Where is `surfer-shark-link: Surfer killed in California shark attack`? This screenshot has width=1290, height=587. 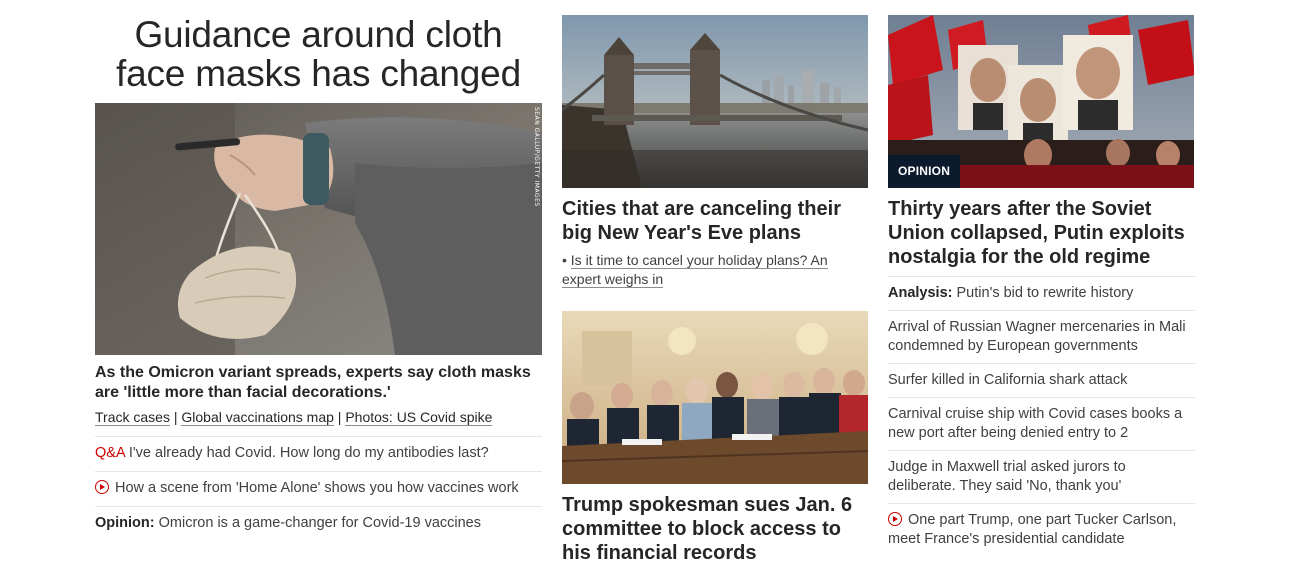
surfer-shark-link: Surfer killed in California shark attack is located at coordinates (1041, 380).